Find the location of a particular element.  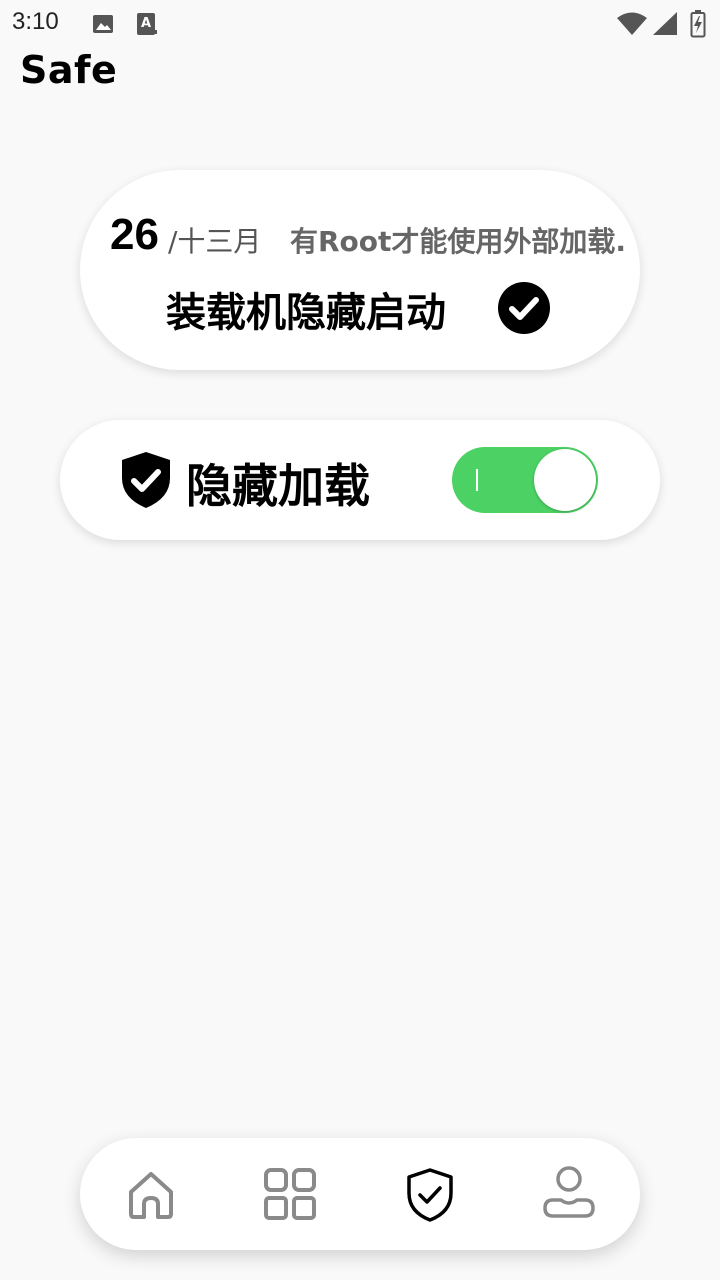

bottom-nav is located at coordinates (360, 1194).